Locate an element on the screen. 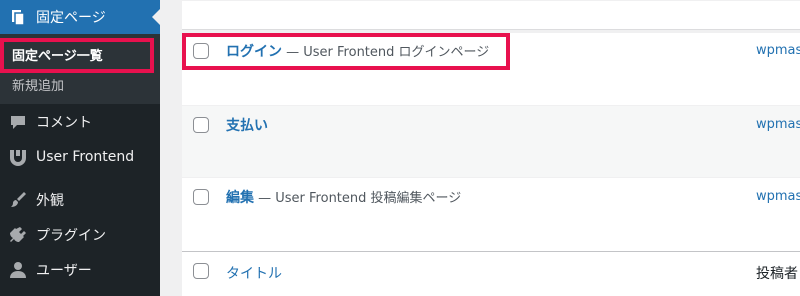 The width and height of the screenshot is (800, 296). select-all-checkbox is located at coordinates (201, 271).